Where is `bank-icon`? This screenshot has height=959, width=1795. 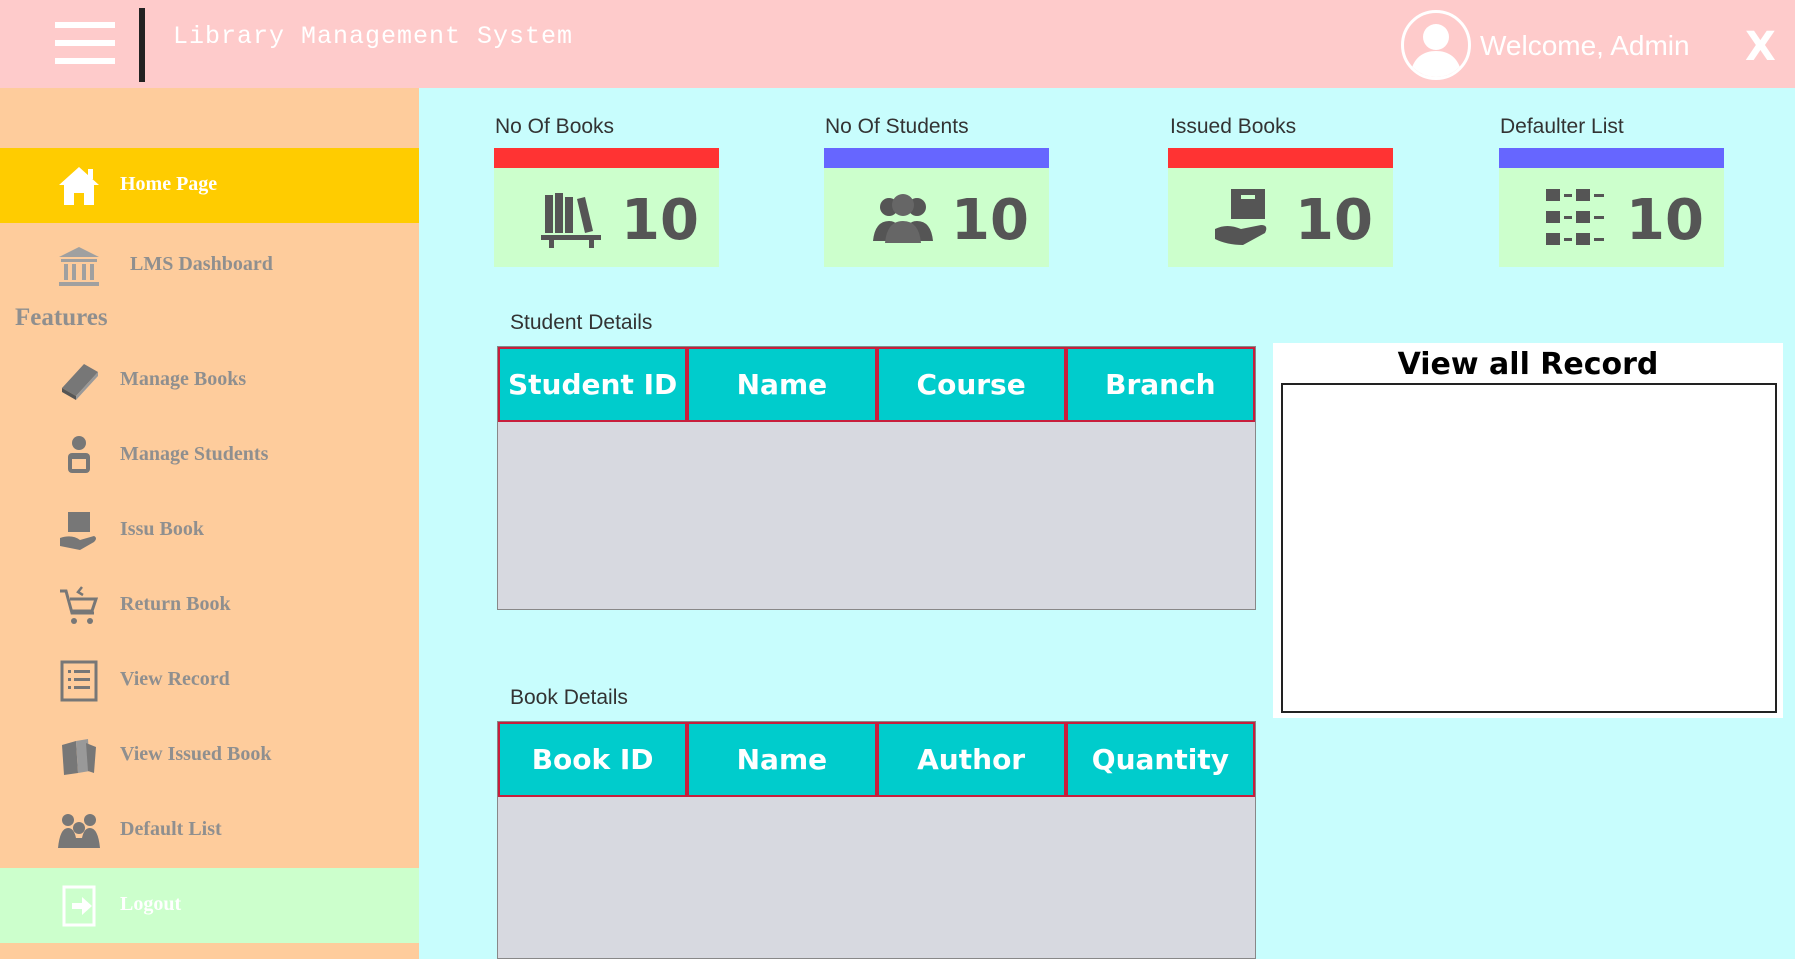
bank-icon is located at coordinates (79, 266).